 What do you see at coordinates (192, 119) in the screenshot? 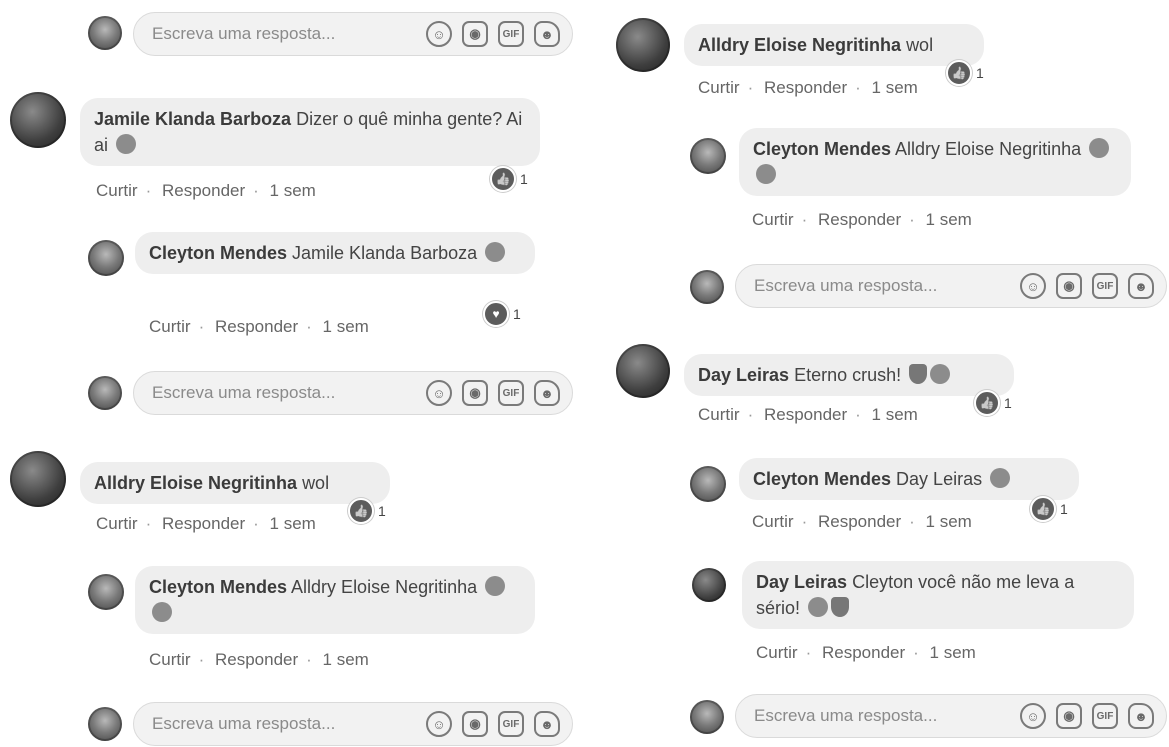
I see `comment-author: Jamile Klanda Barboza` at bounding box center [192, 119].